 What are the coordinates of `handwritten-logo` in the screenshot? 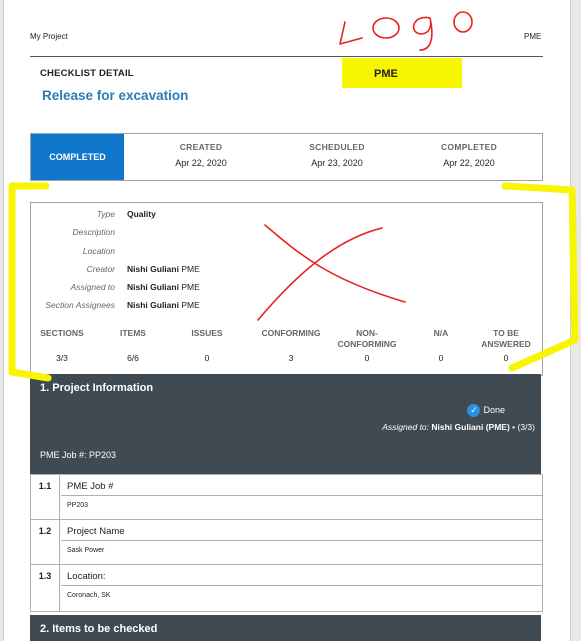 It's located at (406, 31).